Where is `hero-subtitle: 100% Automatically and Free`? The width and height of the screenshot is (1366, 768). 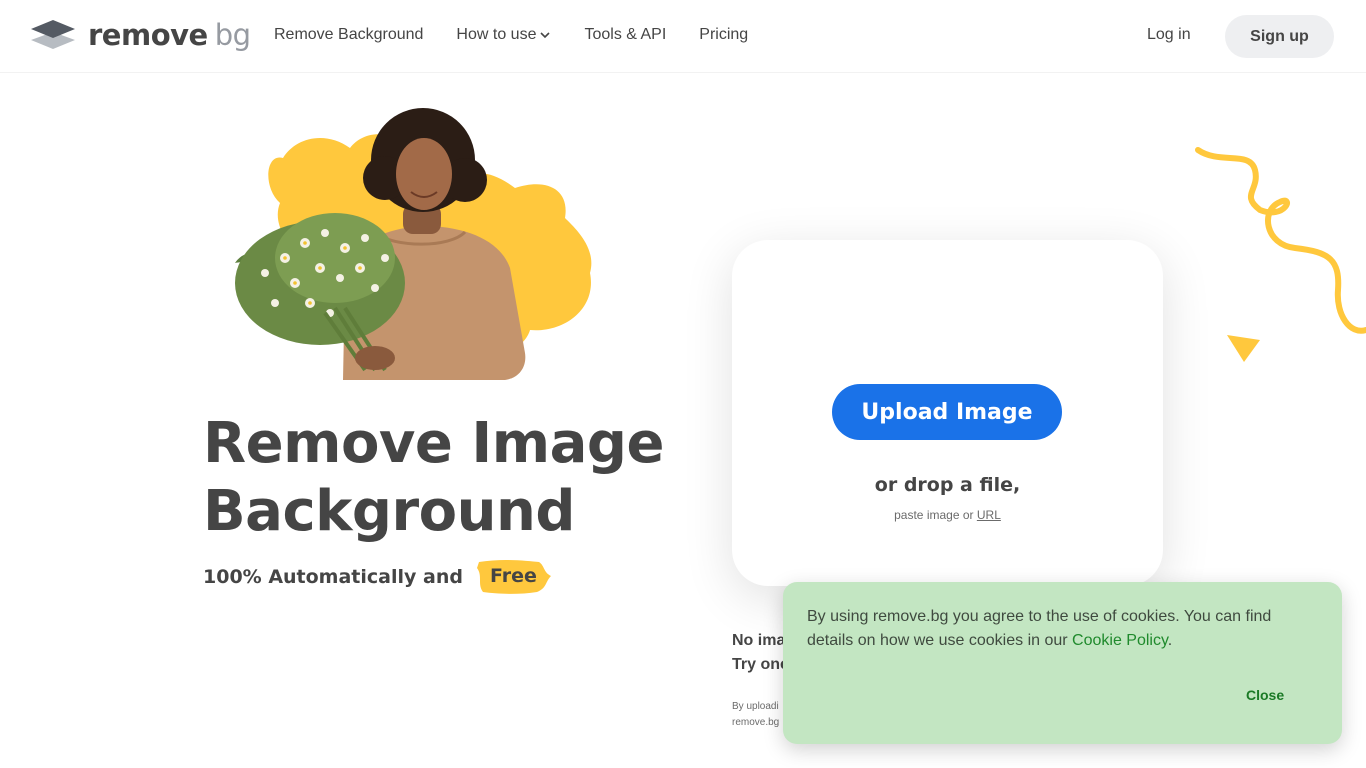 hero-subtitle: 100% Automatically and Free is located at coordinates (377, 576).